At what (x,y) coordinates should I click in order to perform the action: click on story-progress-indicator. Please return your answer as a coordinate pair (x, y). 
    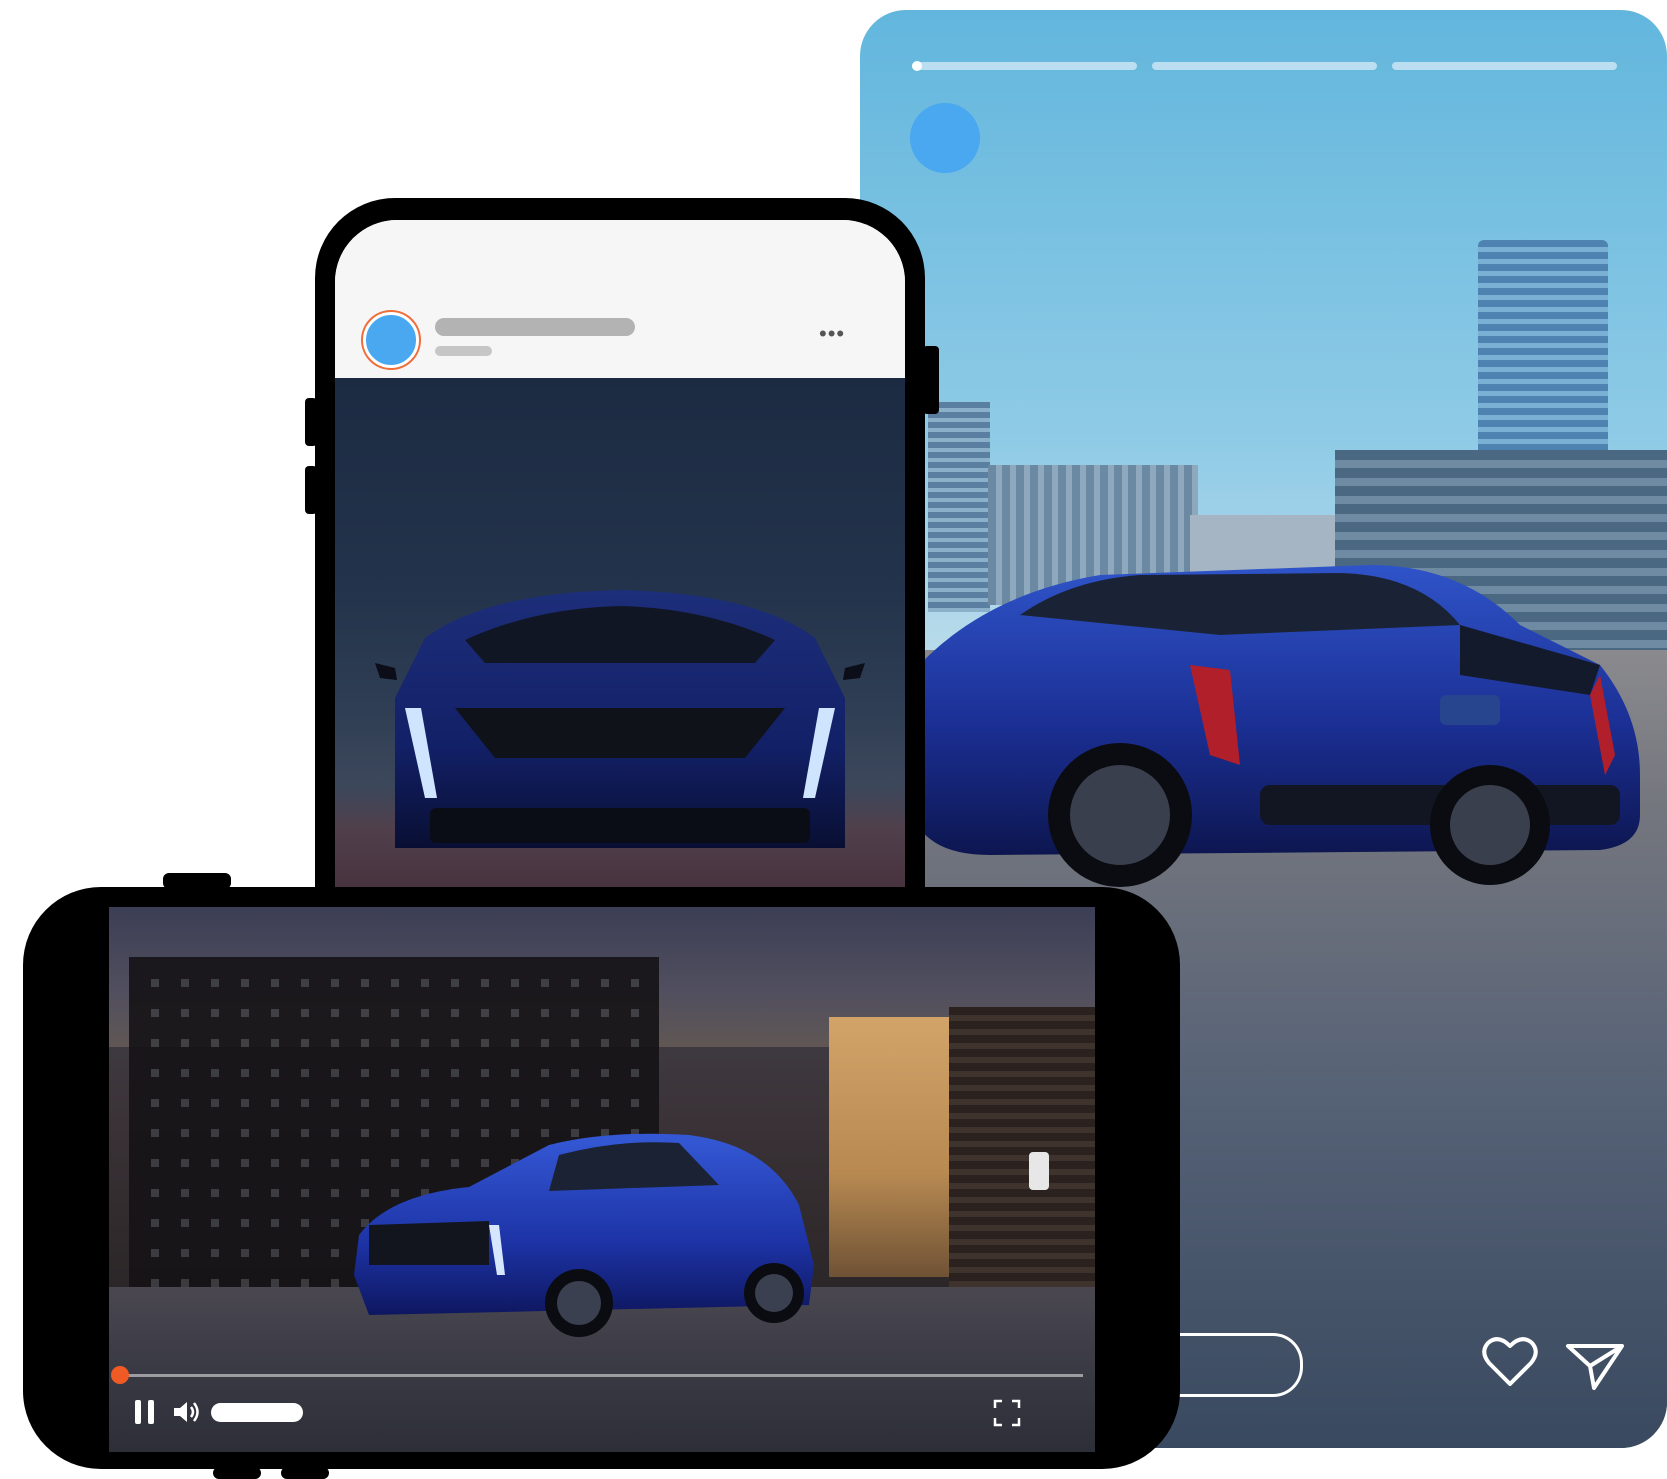
    Looking at the image, I should click on (917, 66).